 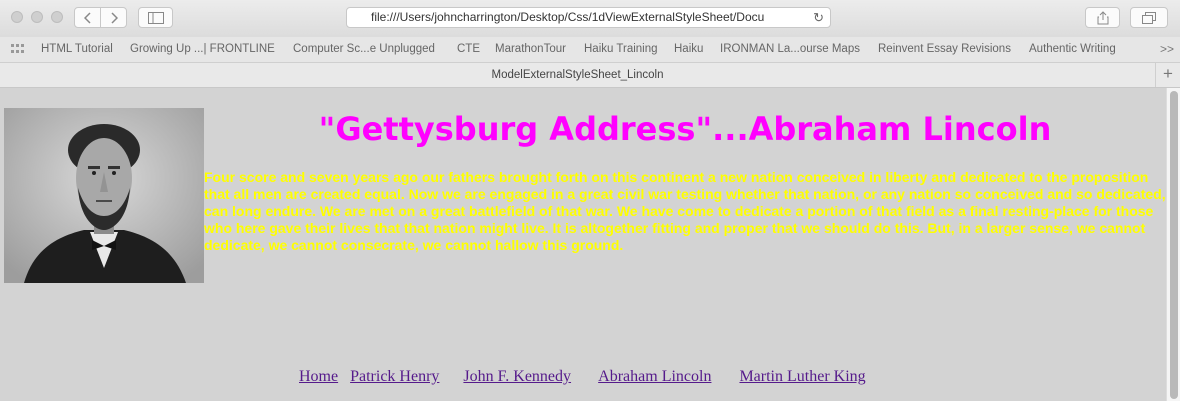 What do you see at coordinates (517, 376) in the screenshot?
I see `nav-link-john-f-kennedy: John F. Kennedy` at bounding box center [517, 376].